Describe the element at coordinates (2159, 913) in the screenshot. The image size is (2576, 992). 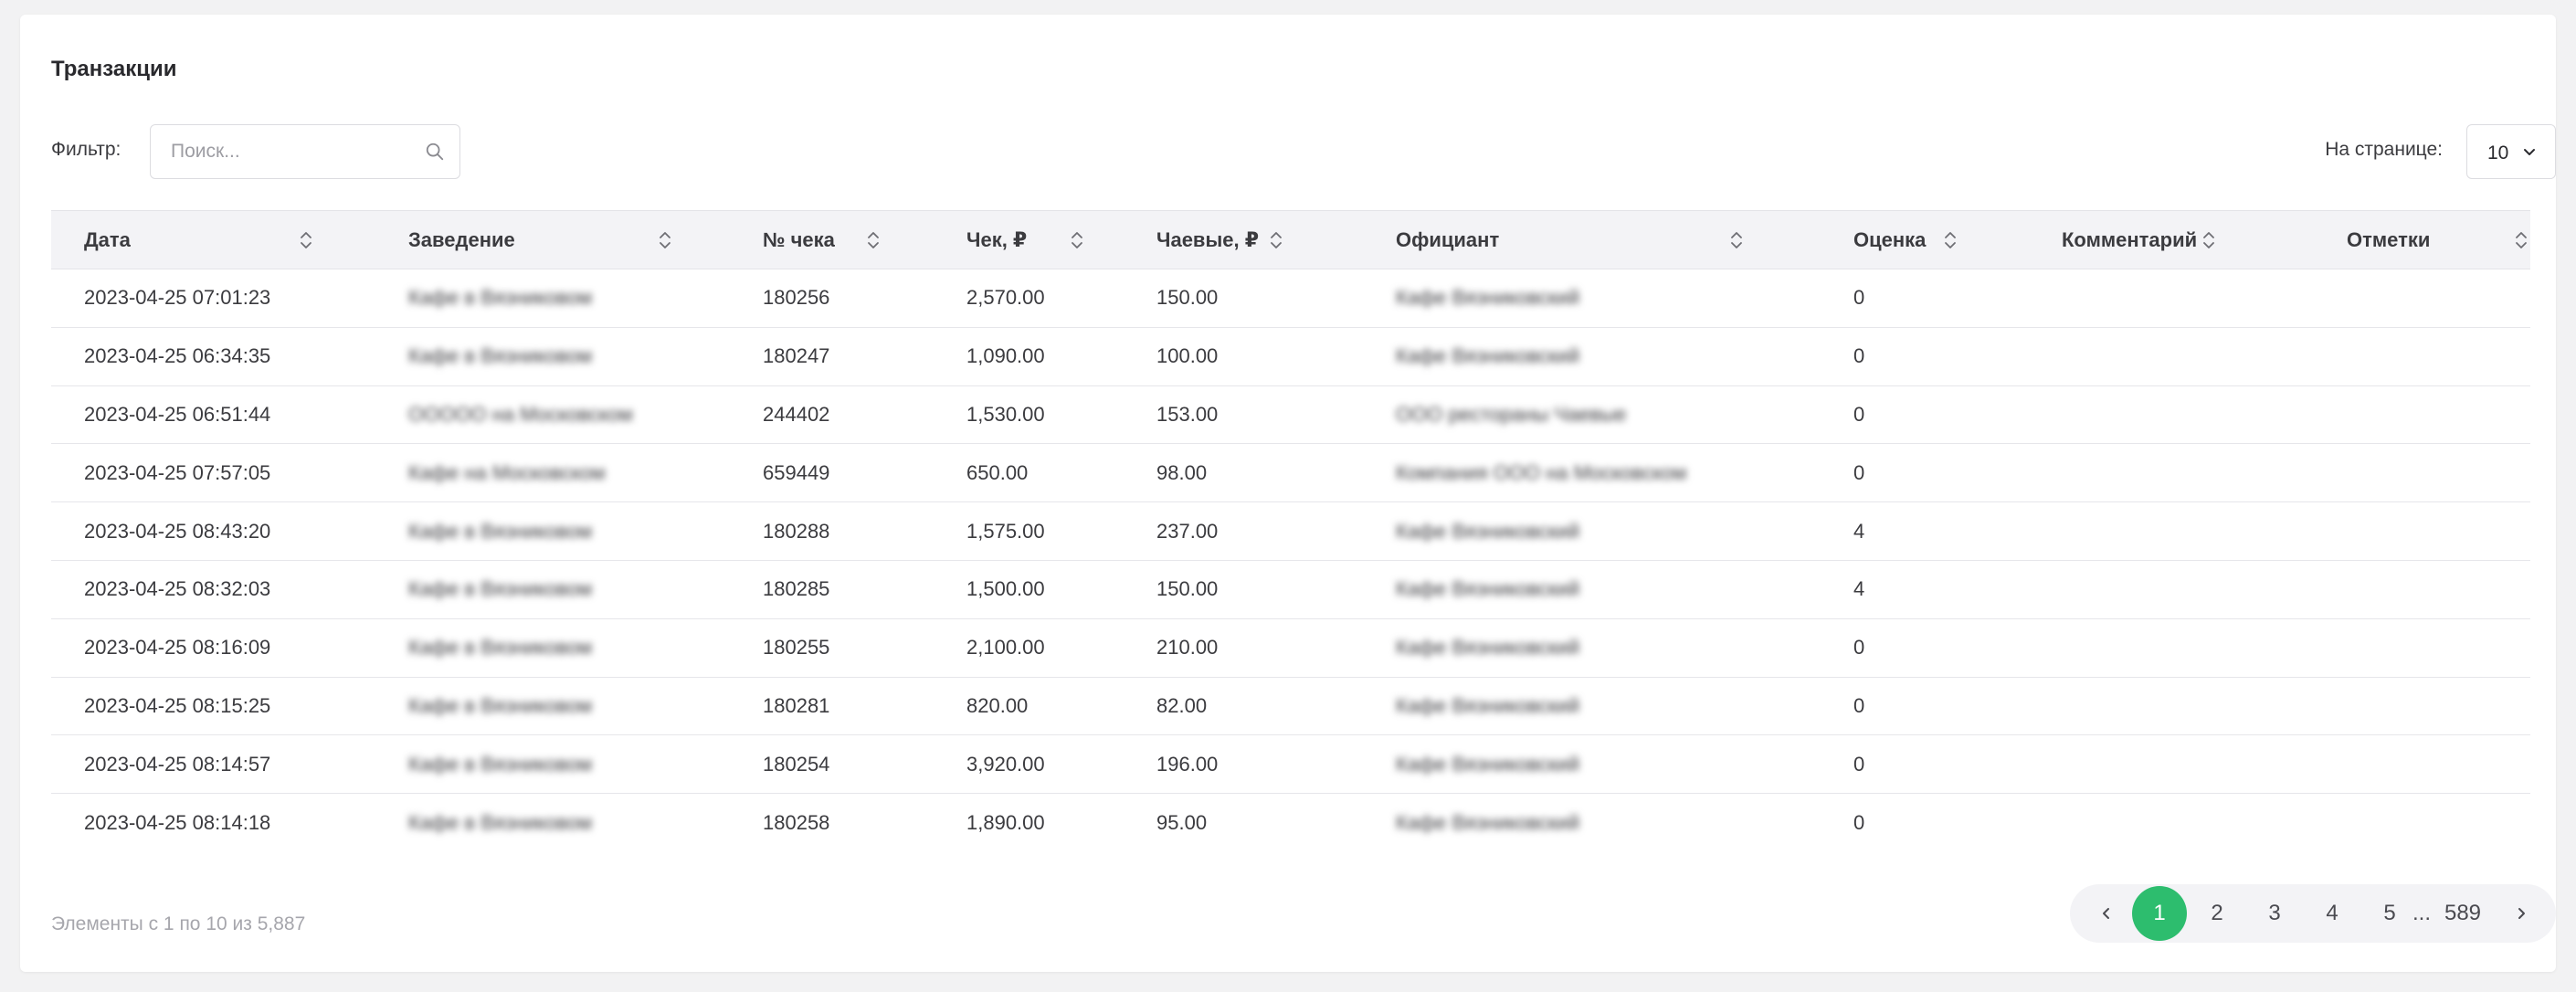
I see `page-1-button: 1` at that location.